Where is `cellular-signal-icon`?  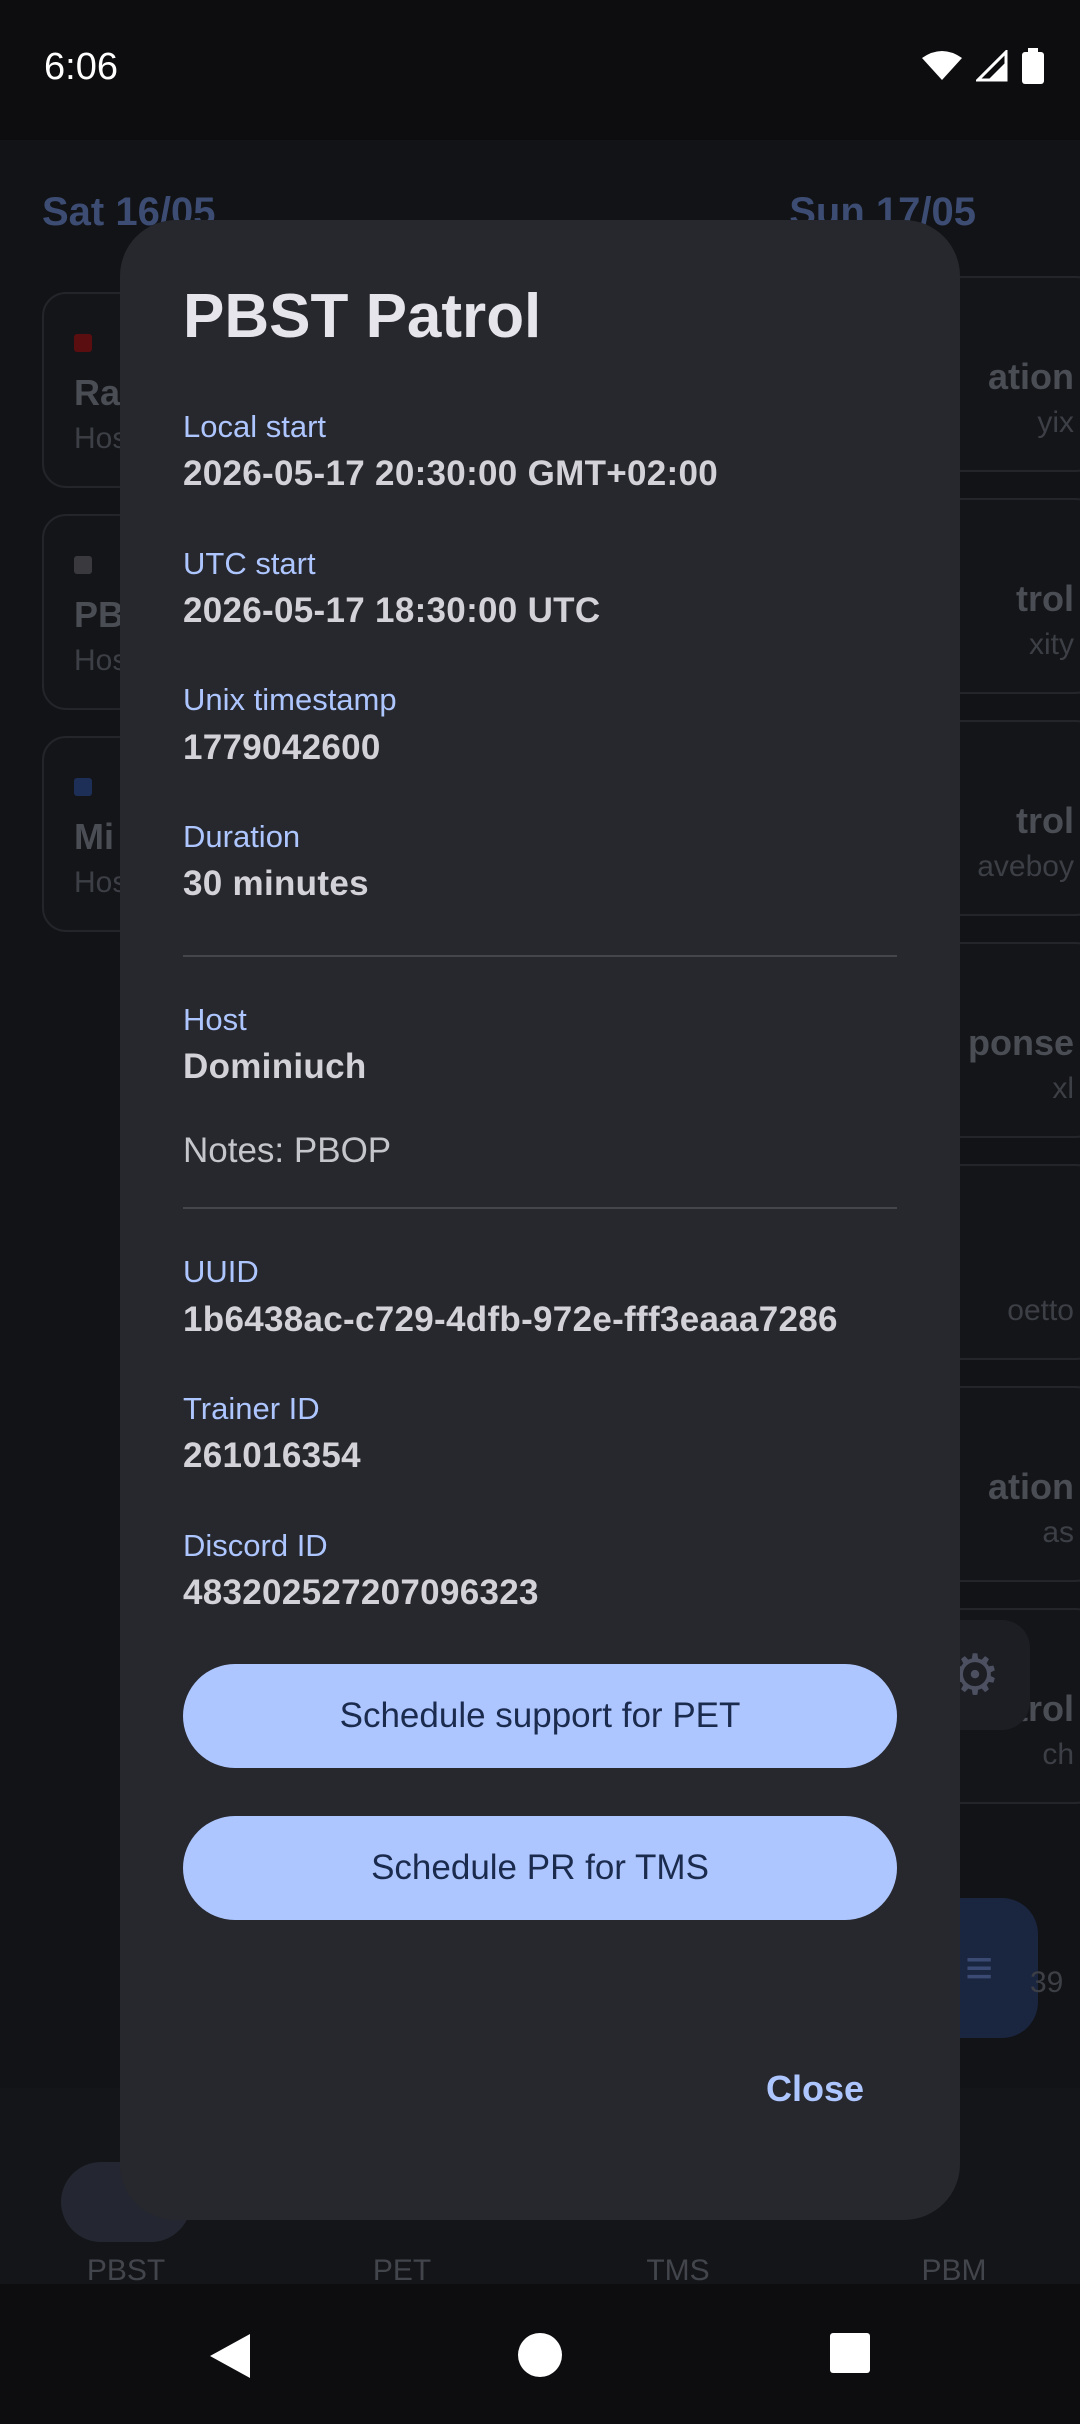 cellular-signal-icon is located at coordinates (992, 66).